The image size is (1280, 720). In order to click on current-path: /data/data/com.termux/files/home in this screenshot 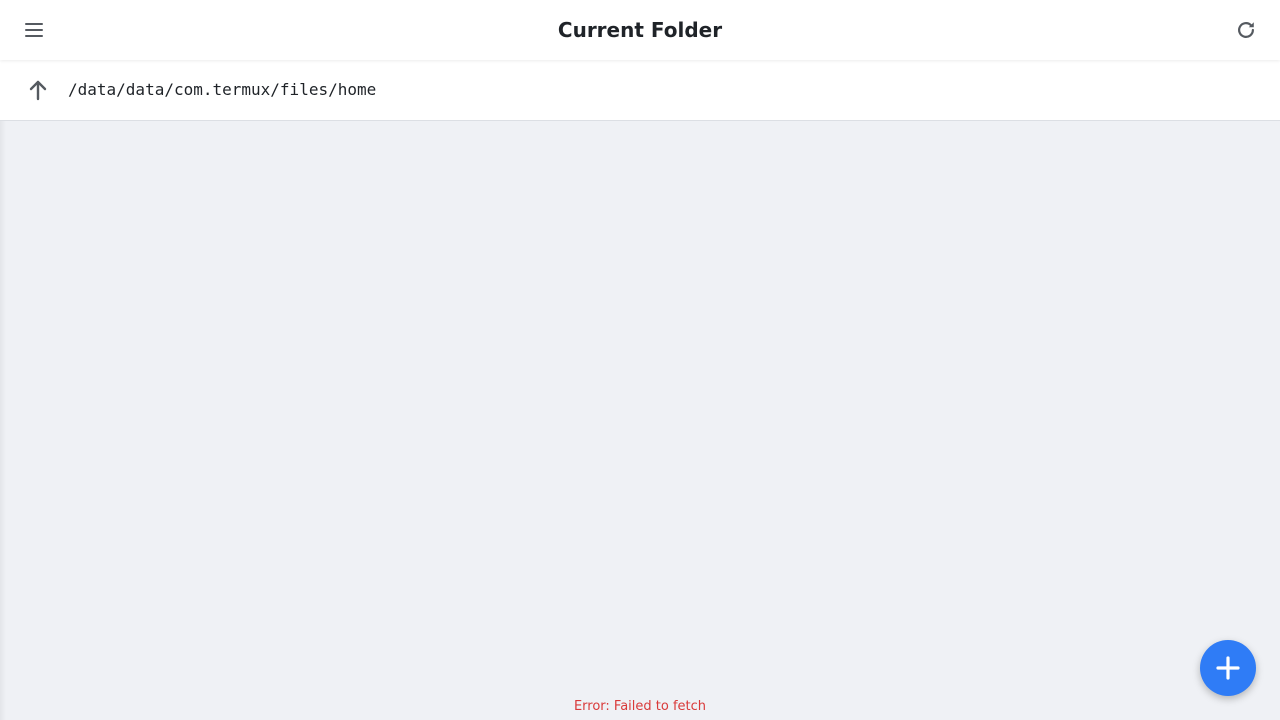, I will do `click(222, 89)`.